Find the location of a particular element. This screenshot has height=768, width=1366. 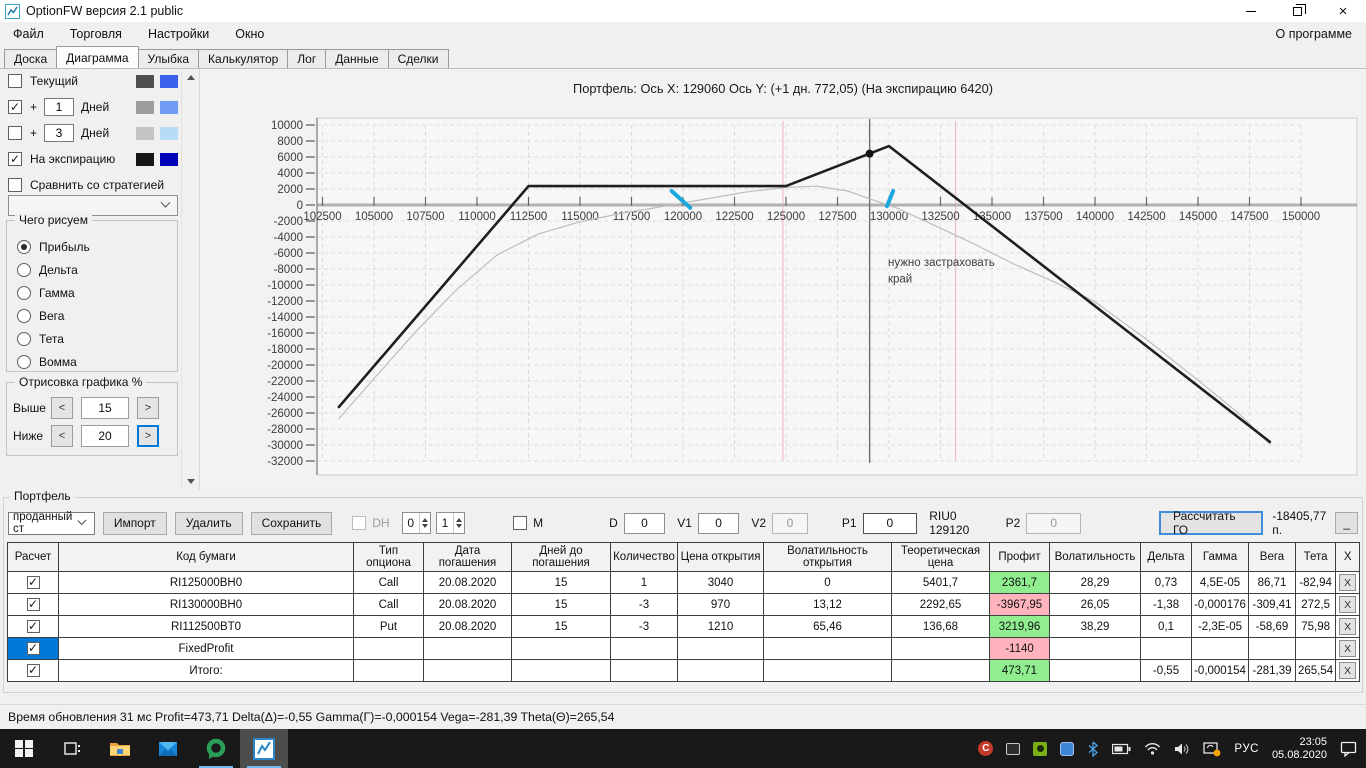

menu-about: О программе is located at coordinates (1314, 34).